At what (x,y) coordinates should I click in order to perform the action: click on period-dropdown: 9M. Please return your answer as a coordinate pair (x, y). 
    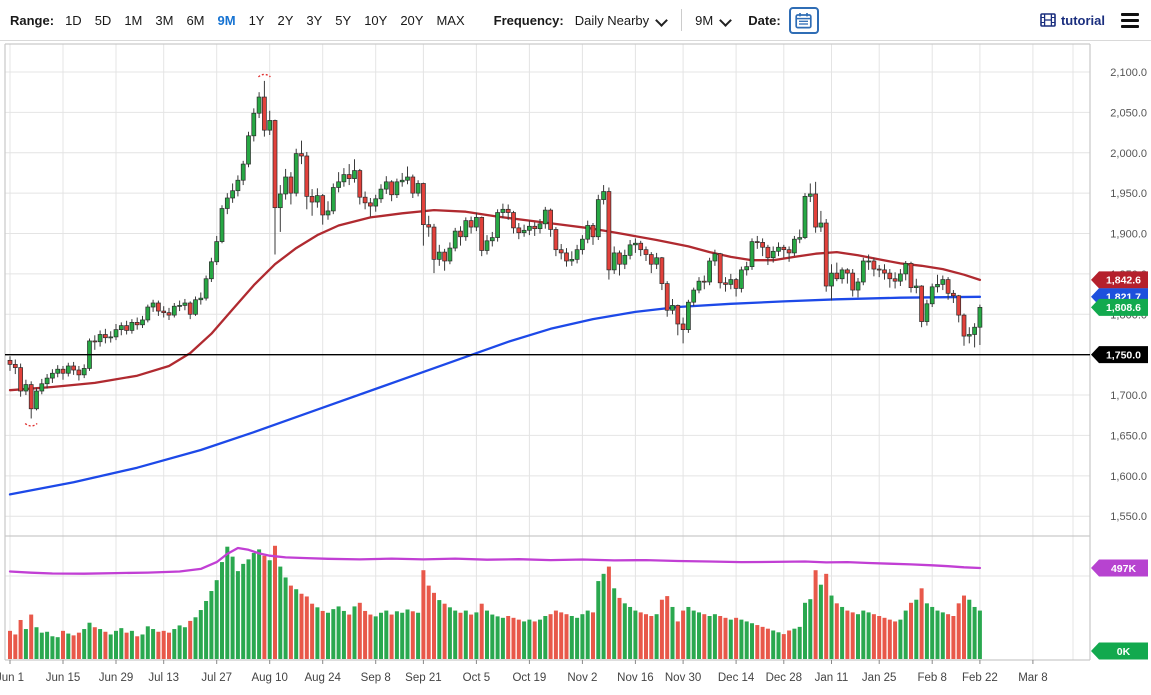
    Looking at the image, I should click on (714, 20).